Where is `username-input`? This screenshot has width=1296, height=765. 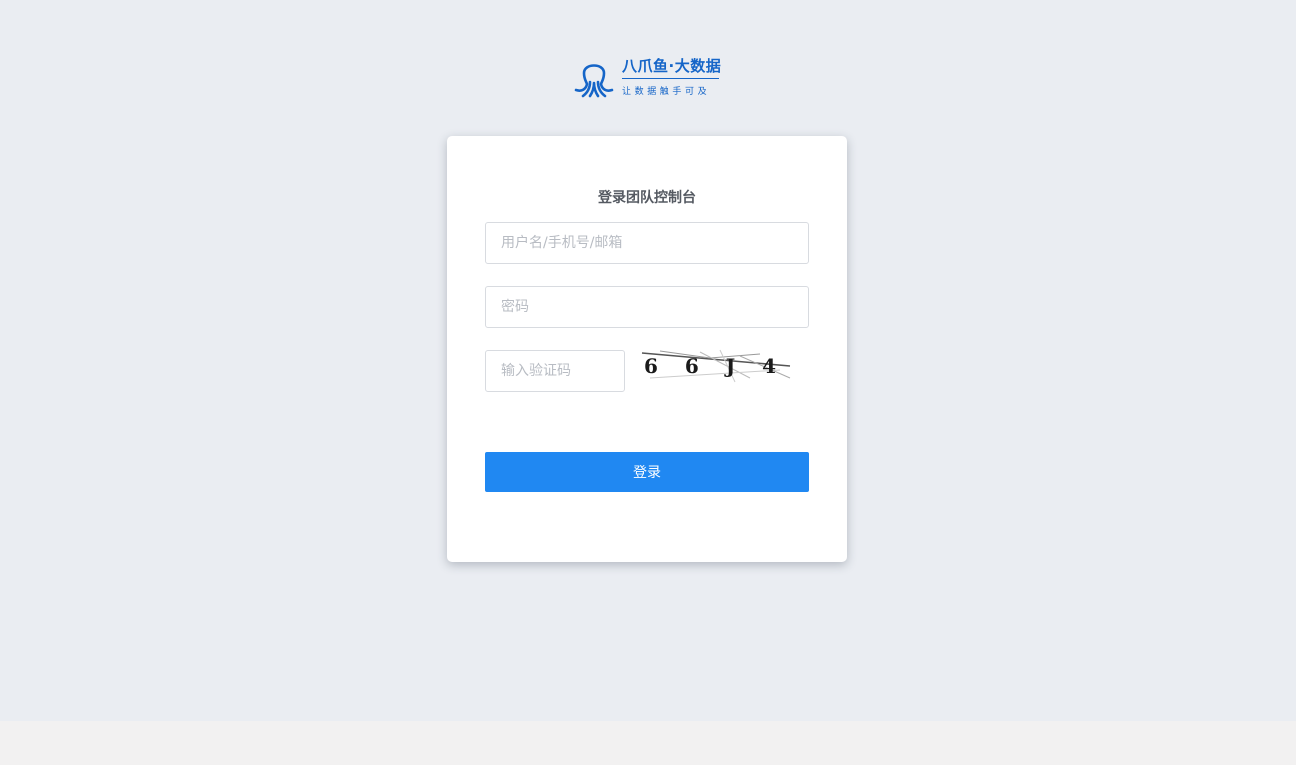
username-input is located at coordinates (647, 243).